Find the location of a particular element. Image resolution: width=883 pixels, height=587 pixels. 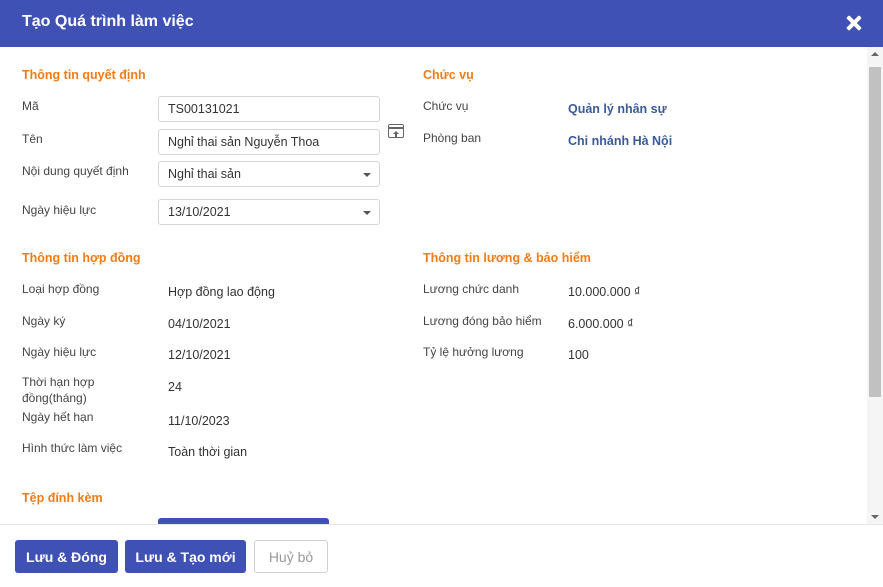

position-section-title: Chức vụ is located at coordinates (448, 75).